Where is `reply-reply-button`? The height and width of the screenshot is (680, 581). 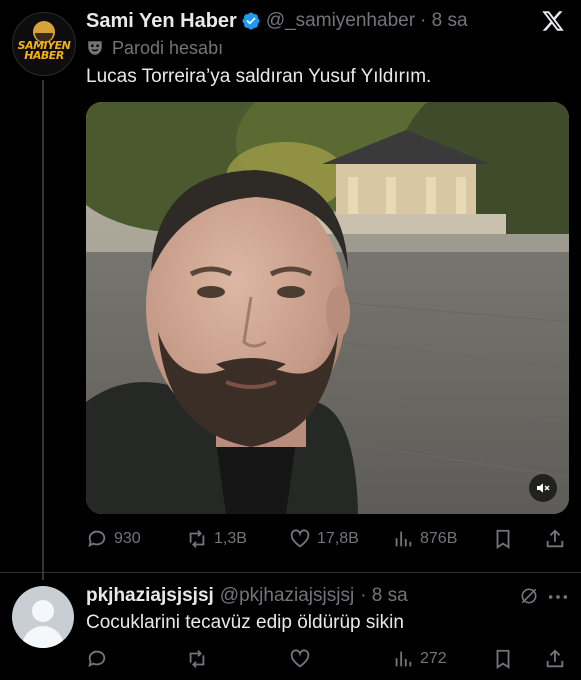
reply-reply-button is located at coordinates (100, 659).